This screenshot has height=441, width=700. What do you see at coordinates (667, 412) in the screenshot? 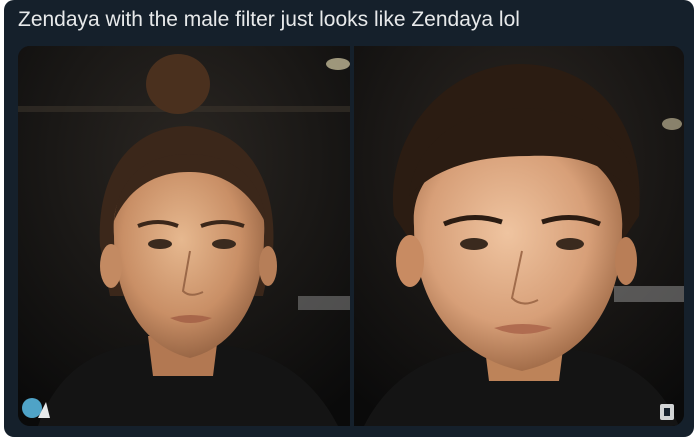
I see `alt-text-icon` at bounding box center [667, 412].